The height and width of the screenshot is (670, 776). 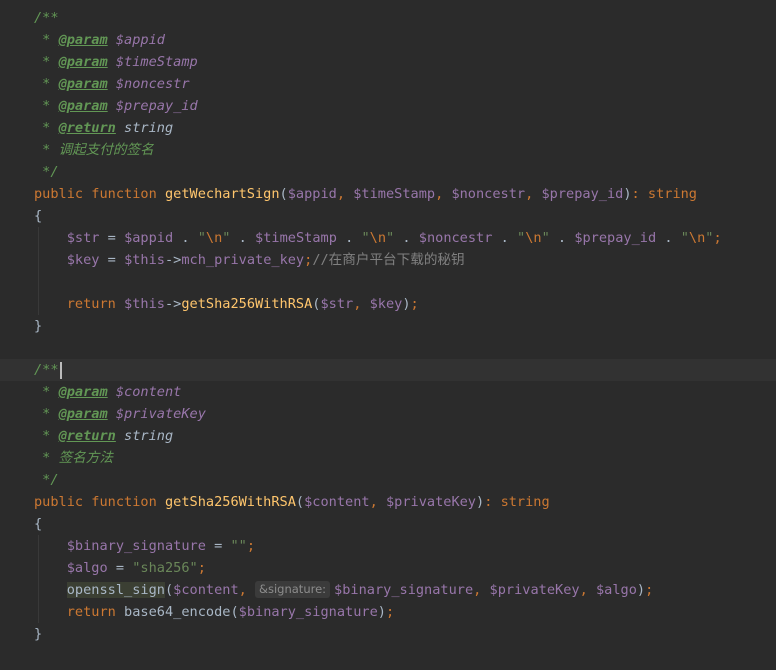 What do you see at coordinates (177, 612) in the screenshot?
I see `function-call: base64_encode` at bounding box center [177, 612].